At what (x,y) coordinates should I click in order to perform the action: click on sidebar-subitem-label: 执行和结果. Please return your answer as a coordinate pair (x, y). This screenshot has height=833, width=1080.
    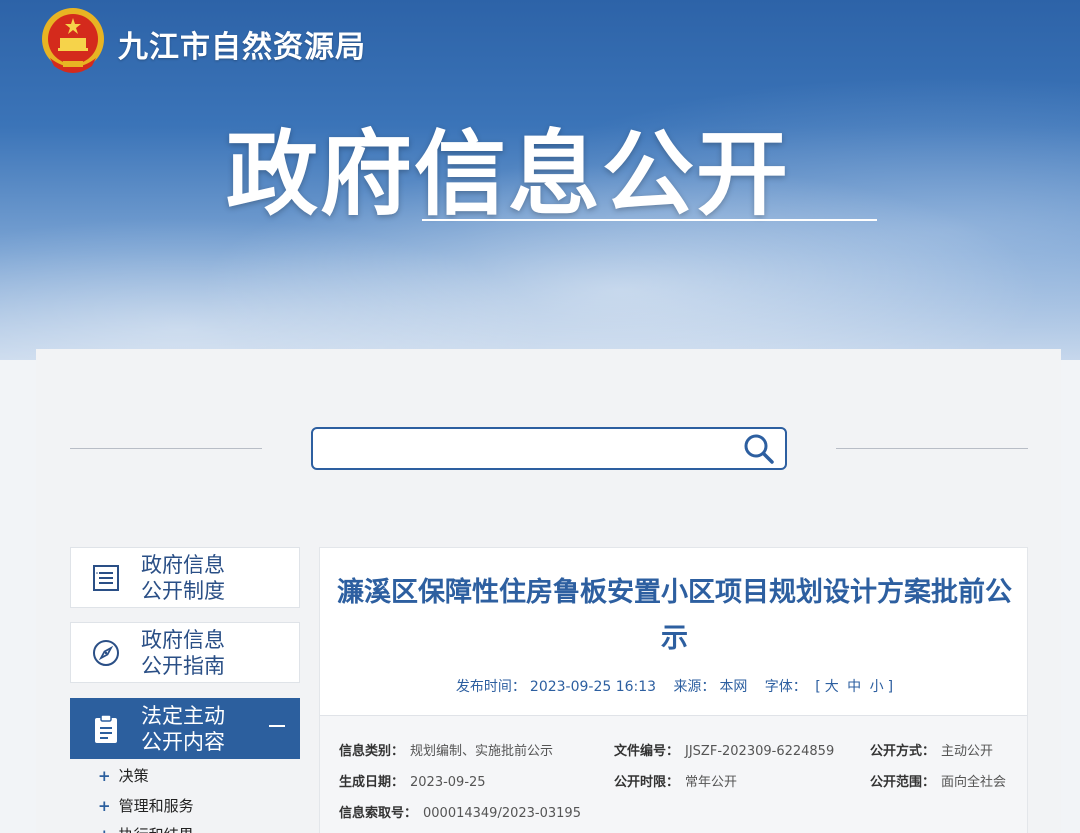
    Looking at the image, I should click on (156, 828).